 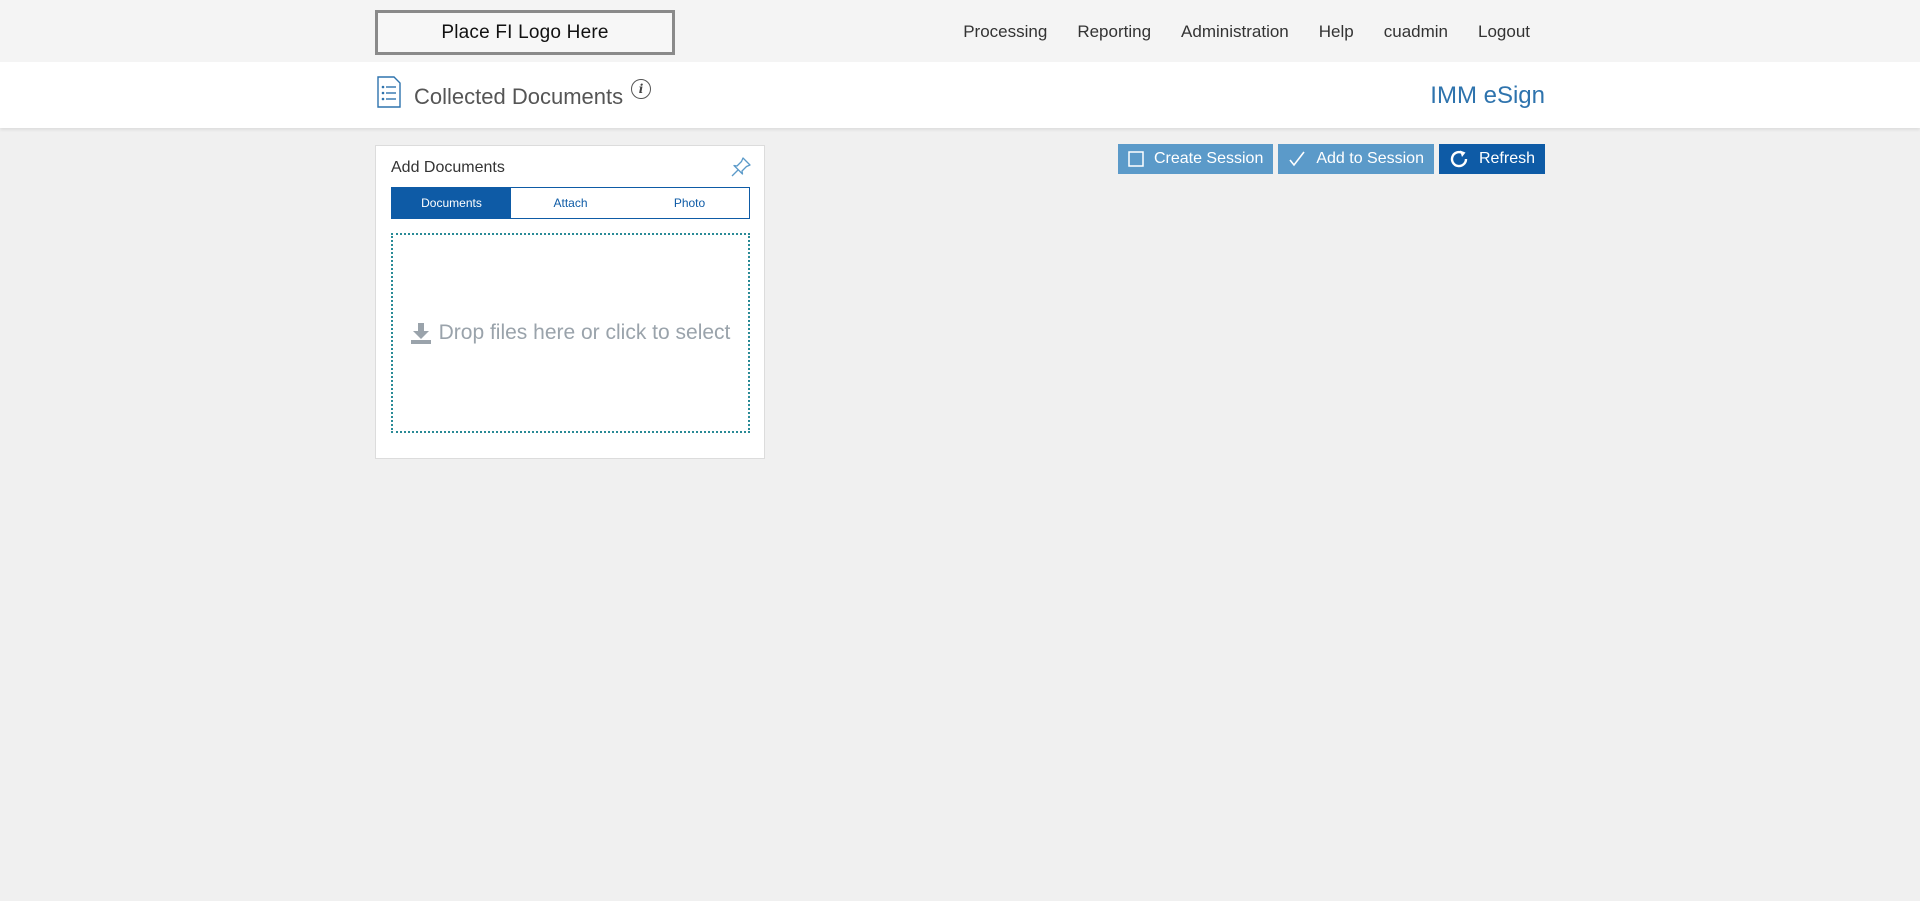 What do you see at coordinates (1235, 32) in the screenshot?
I see `nav-administration: Administration` at bounding box center [1235, 32].